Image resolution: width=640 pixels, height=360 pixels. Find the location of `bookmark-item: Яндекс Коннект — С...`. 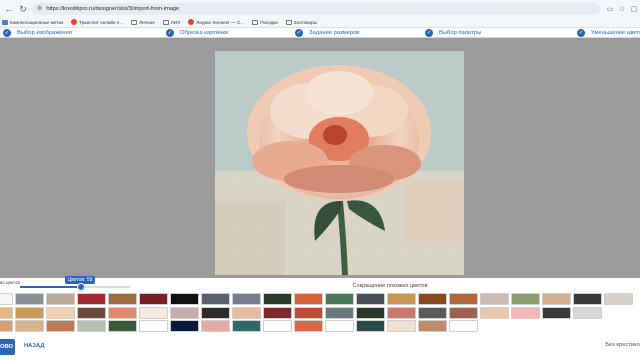

bookmark-item: Яндекс Коннект — С... is located at coordinates (216, 22).